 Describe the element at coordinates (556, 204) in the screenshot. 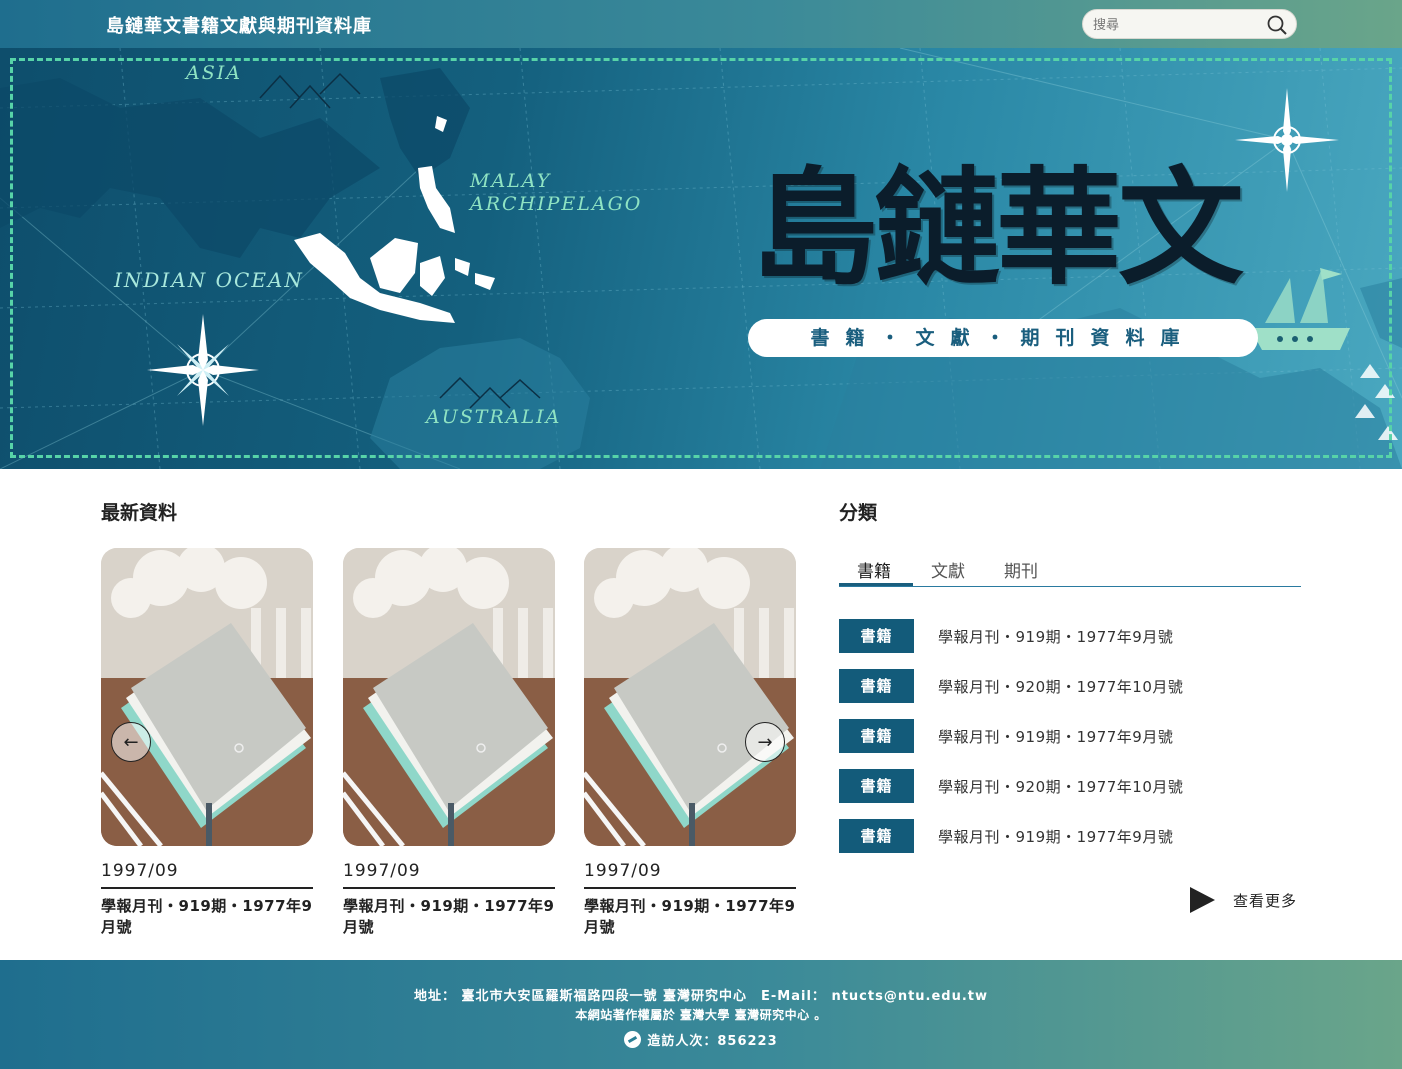

I see `map-label-malay-line2: ARCHIPELAGO` at that location.